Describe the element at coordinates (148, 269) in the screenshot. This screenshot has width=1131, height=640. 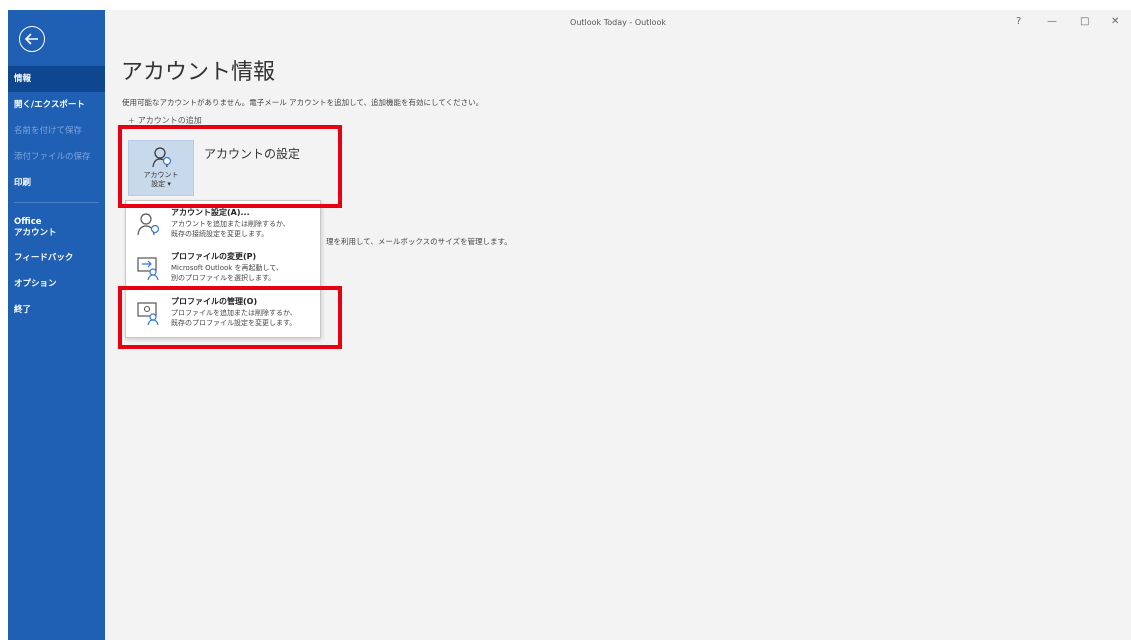
I see `change-profile-icon` at that location.